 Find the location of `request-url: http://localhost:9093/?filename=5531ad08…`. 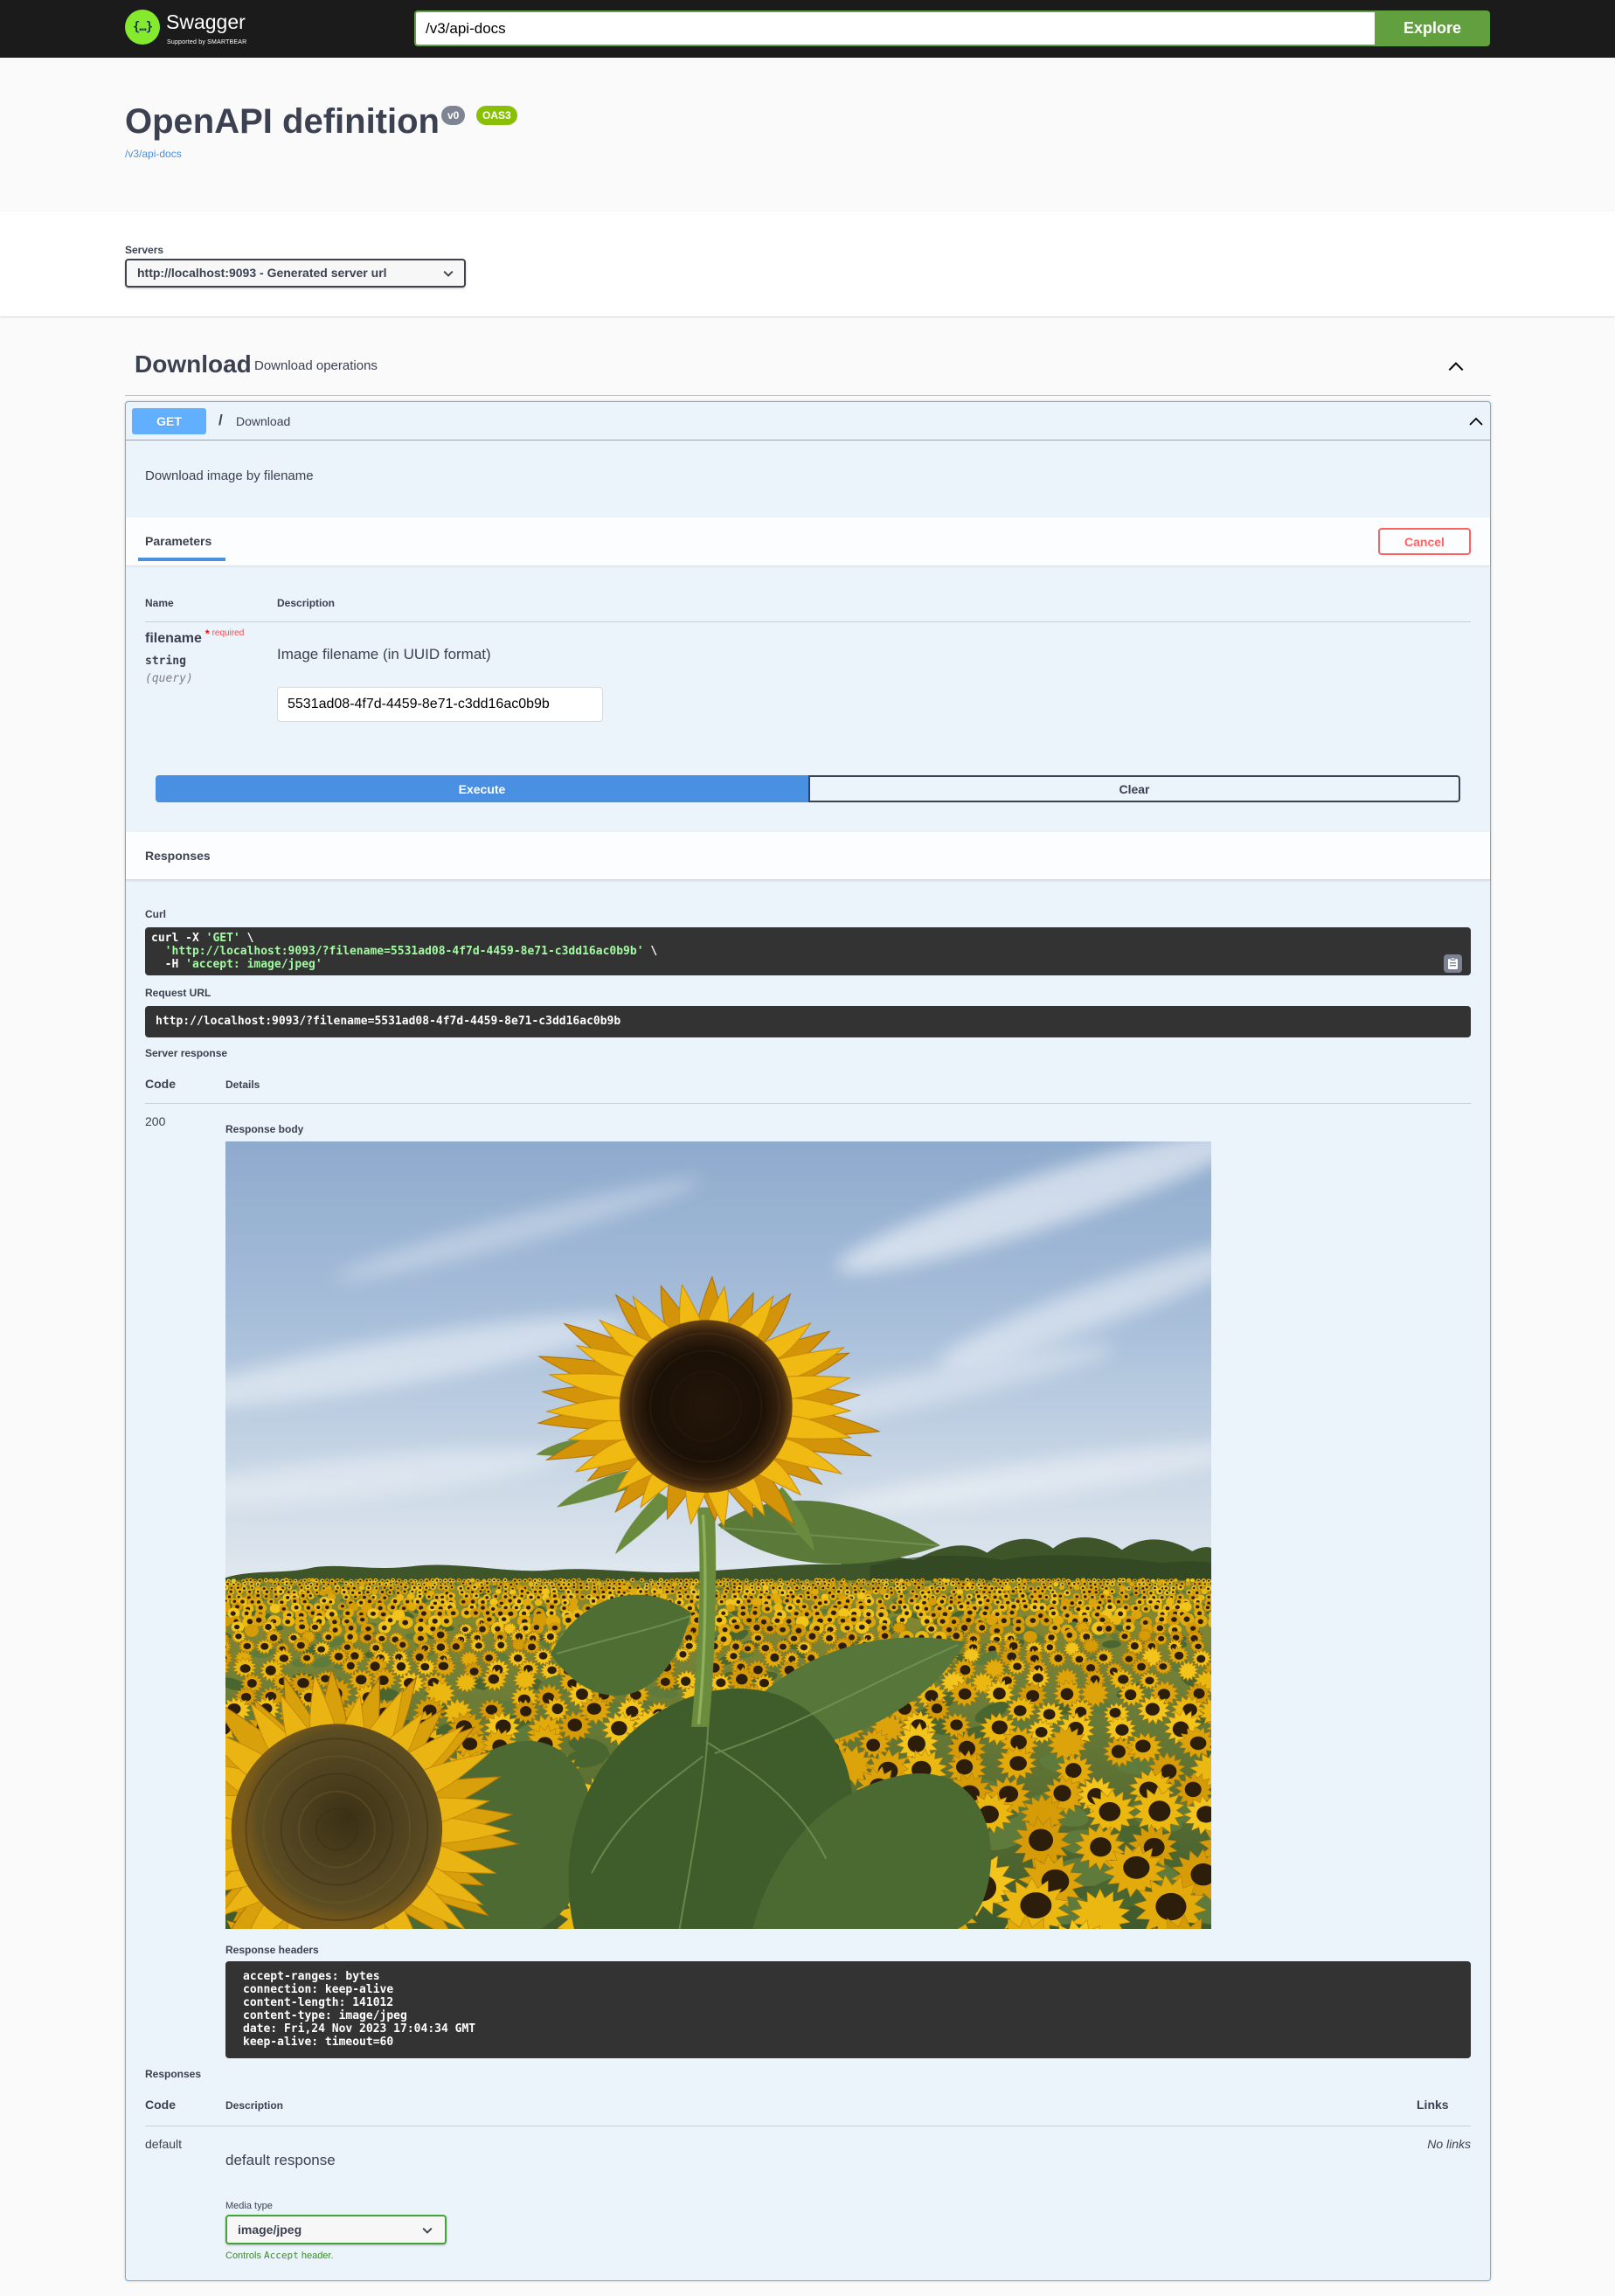

request-url: http://localhost:9093/?filename=5531ad08… is located at coordinates (808, 1021).